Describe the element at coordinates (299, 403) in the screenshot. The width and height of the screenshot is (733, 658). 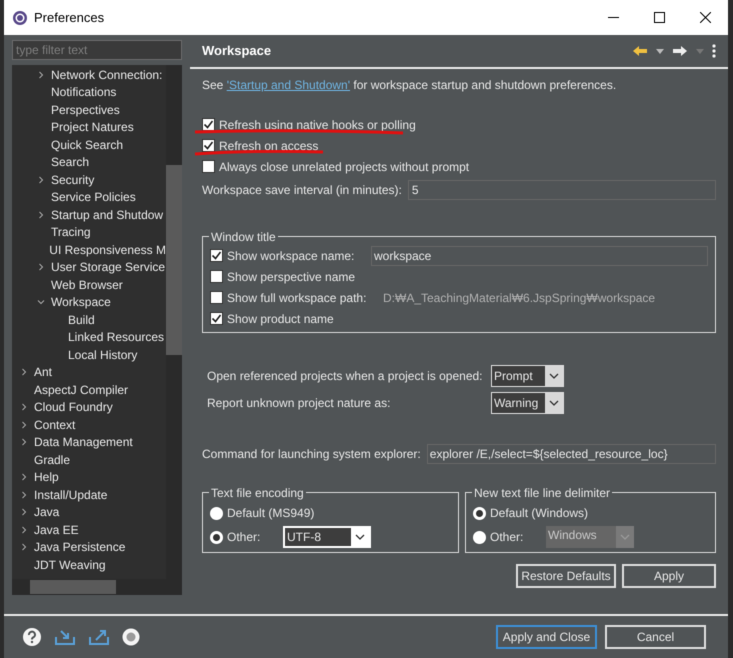
I see `select-label: Report unknown project nature as:` at that location.